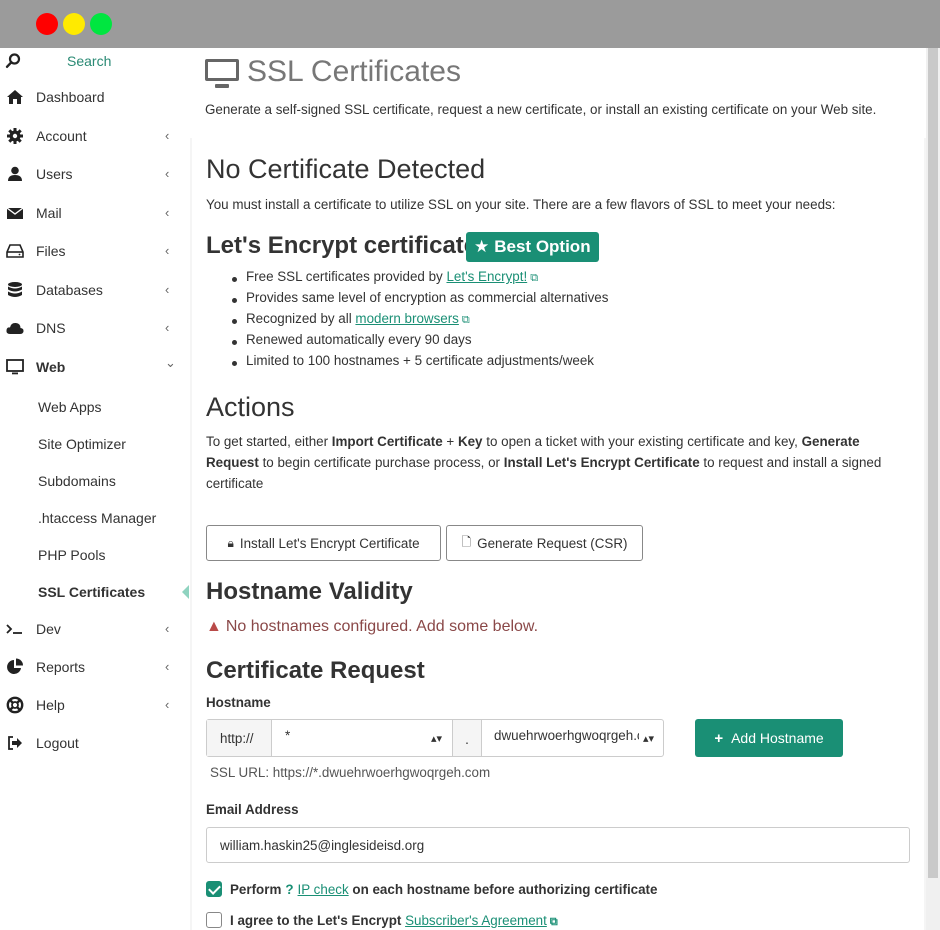 This screenshot has height=930, width=940. I want to click on vertical-scrollbar, so click(933, 489).